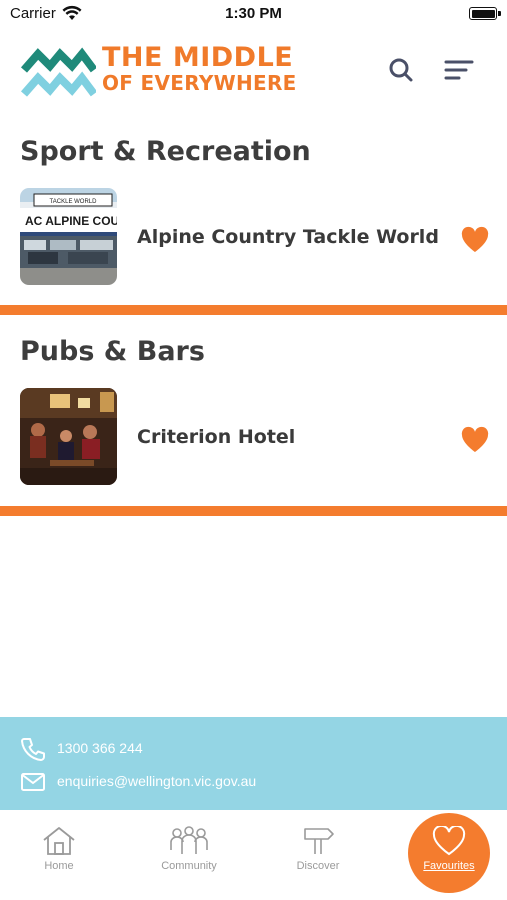  What do you see at coordinates (33, 782) in the screenshot?
I see `mail-icon` at bounding box center [33, 782].